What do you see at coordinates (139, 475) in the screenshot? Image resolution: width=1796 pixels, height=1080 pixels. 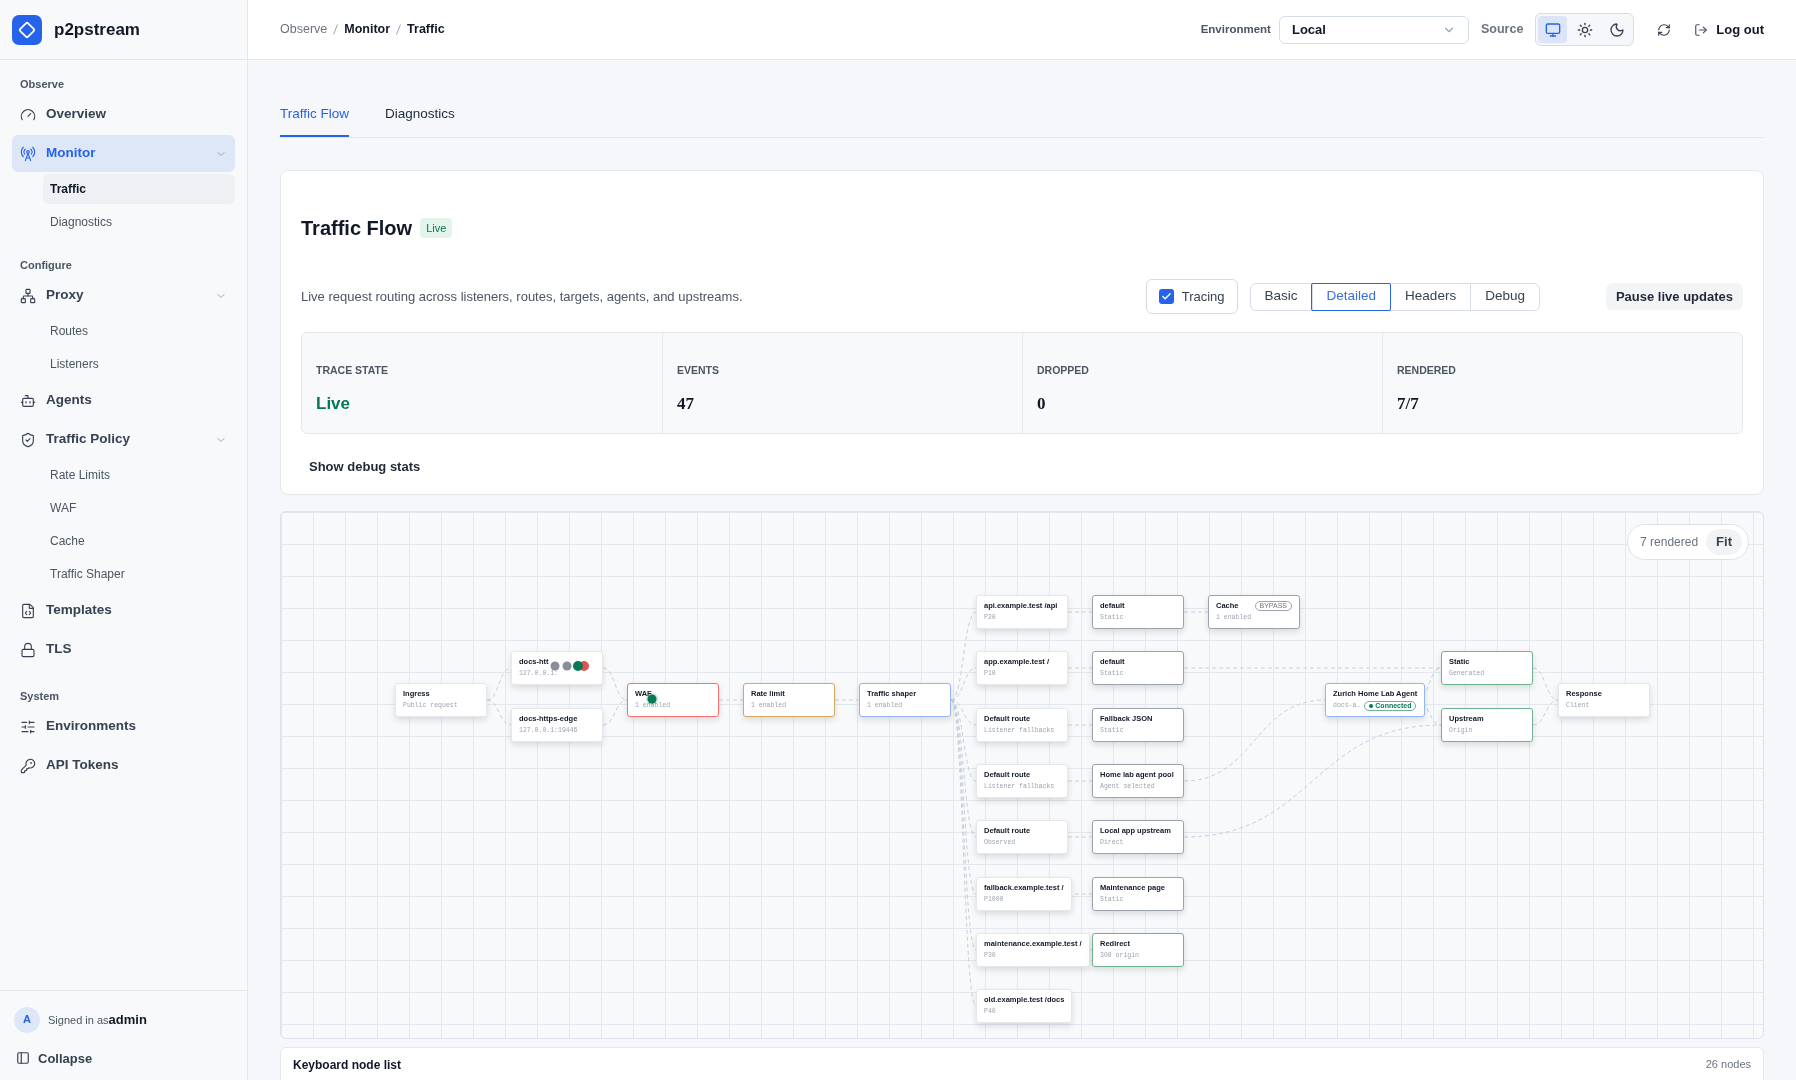 I see `nav-subitem: Rate Limits` at bounding box center [139, 475].